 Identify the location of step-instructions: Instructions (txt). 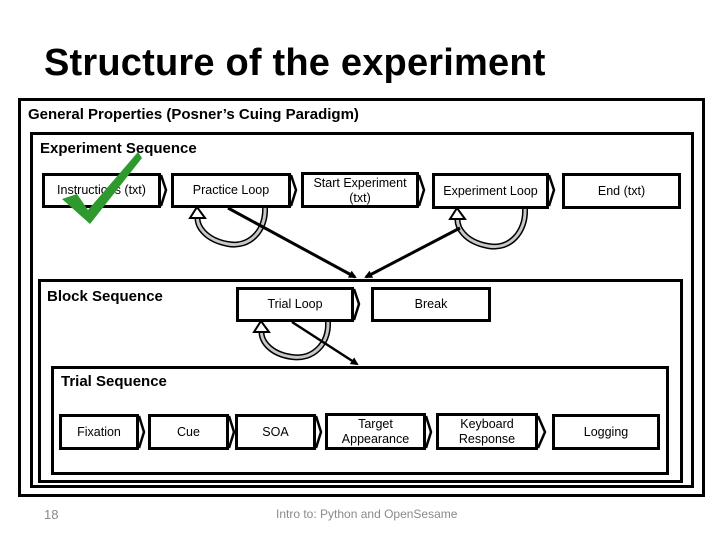
(101, 190).